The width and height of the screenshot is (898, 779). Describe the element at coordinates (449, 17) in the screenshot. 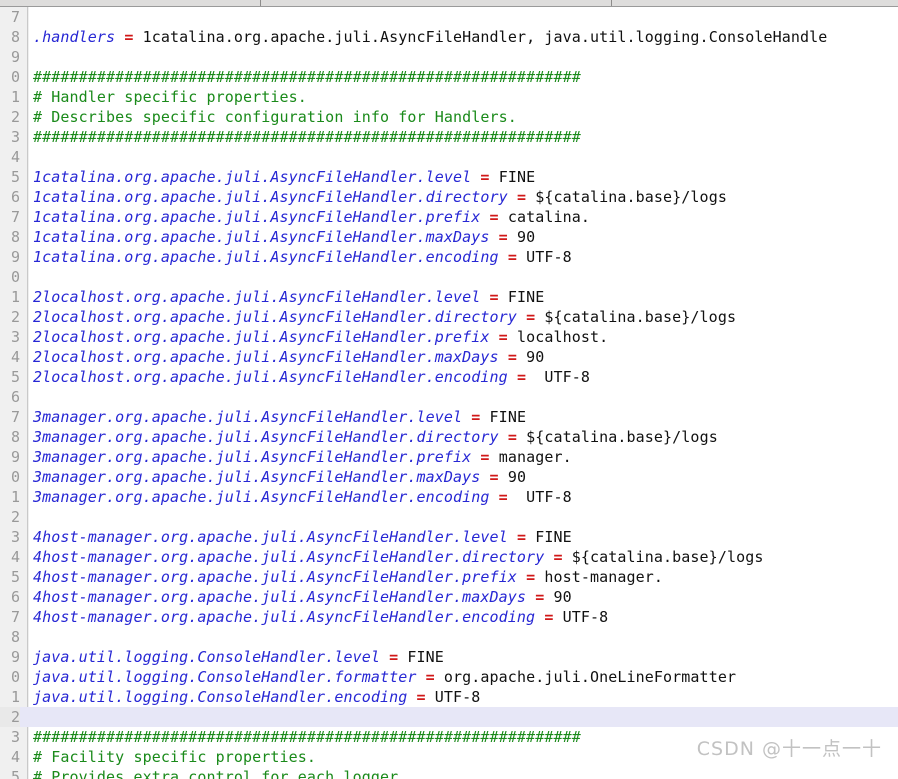

I see `code-line: 7` at that location.